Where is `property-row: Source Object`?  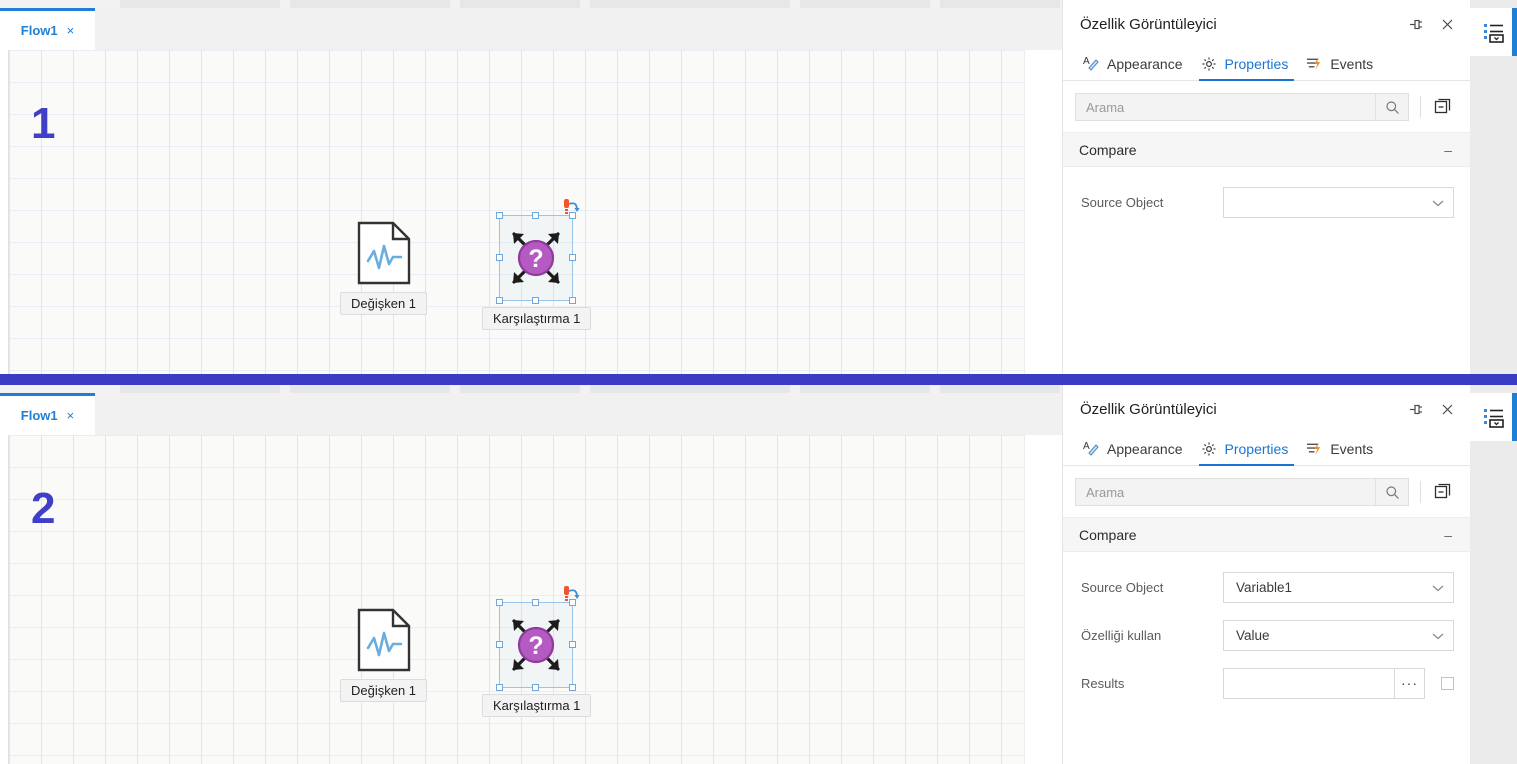 property-row: Source Object is located at coordinates (1266, 202).